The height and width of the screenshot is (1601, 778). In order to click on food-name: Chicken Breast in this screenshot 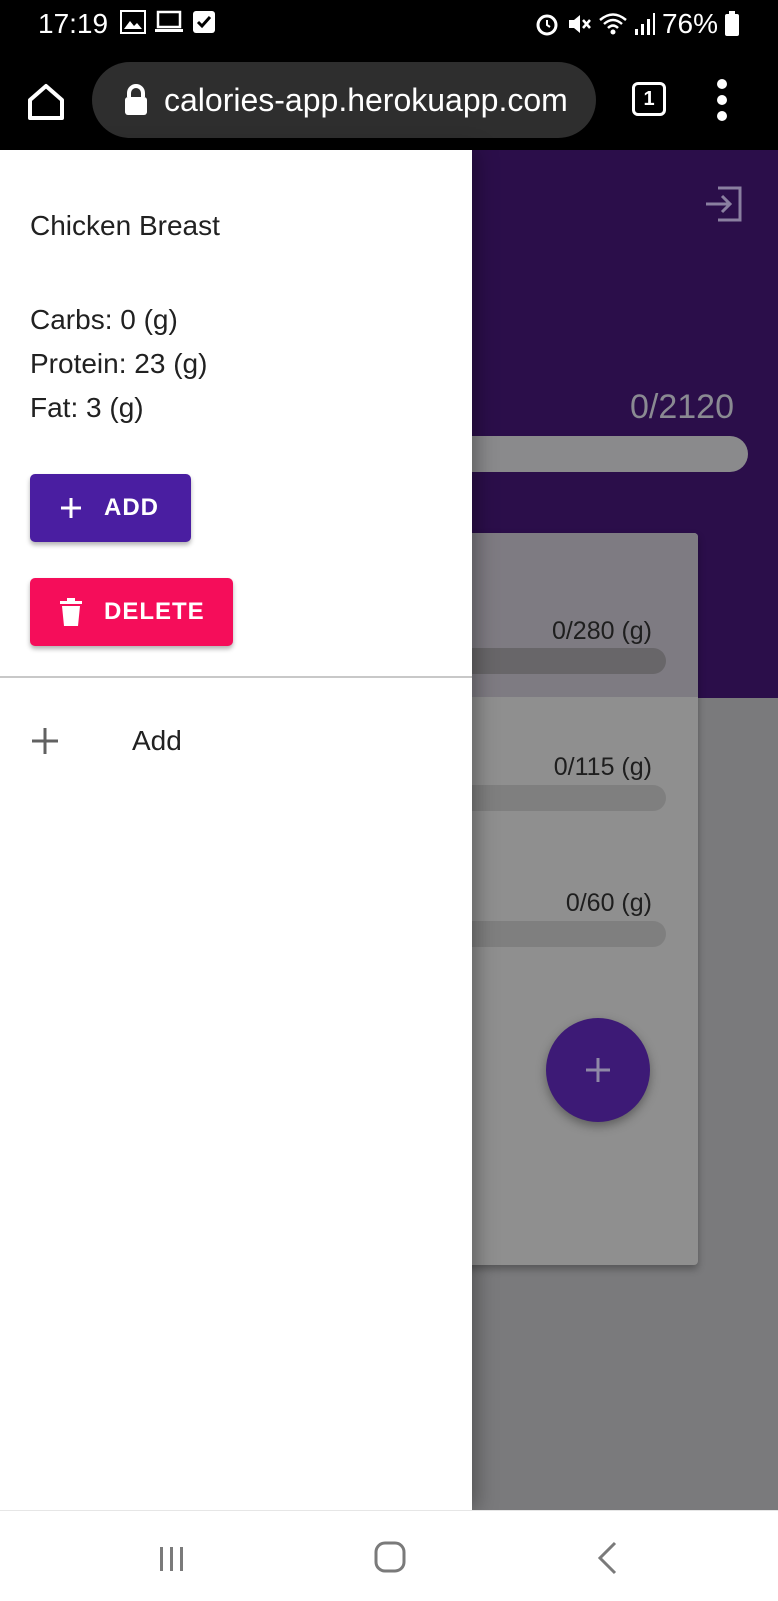, I will do `click(125, 225)`.